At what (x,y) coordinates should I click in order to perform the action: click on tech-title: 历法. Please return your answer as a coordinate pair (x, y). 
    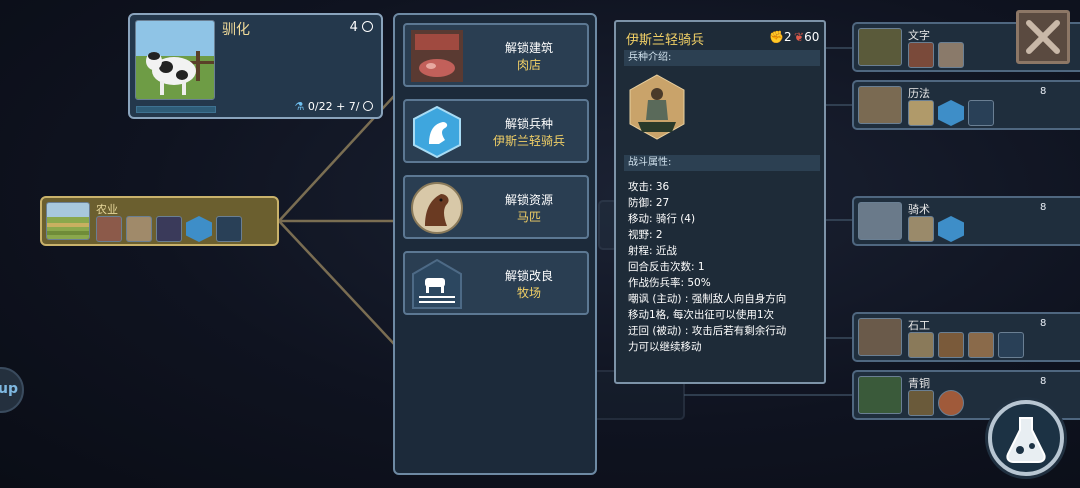
    Looking at the image, I should click on (919, 93).